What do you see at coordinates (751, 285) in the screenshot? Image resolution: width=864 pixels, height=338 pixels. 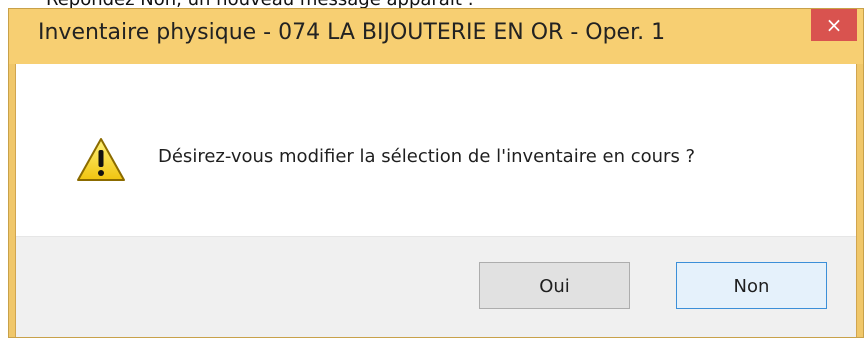 I see `non-button: Non` at bounding box center [751, 285].